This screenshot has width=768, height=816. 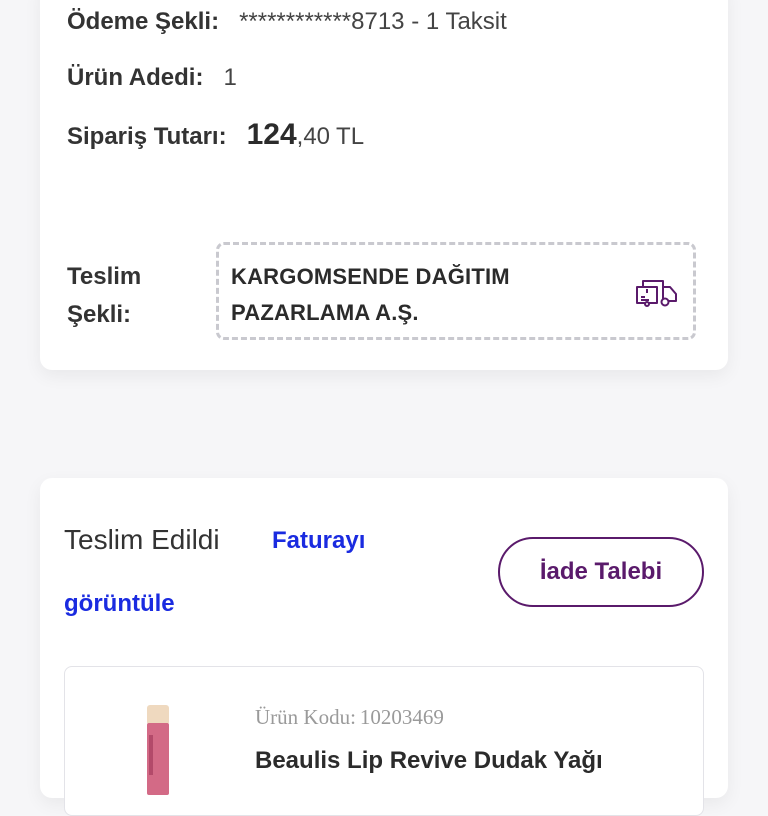 I want to click on price-integer: 124, so click(x=271, y=134).